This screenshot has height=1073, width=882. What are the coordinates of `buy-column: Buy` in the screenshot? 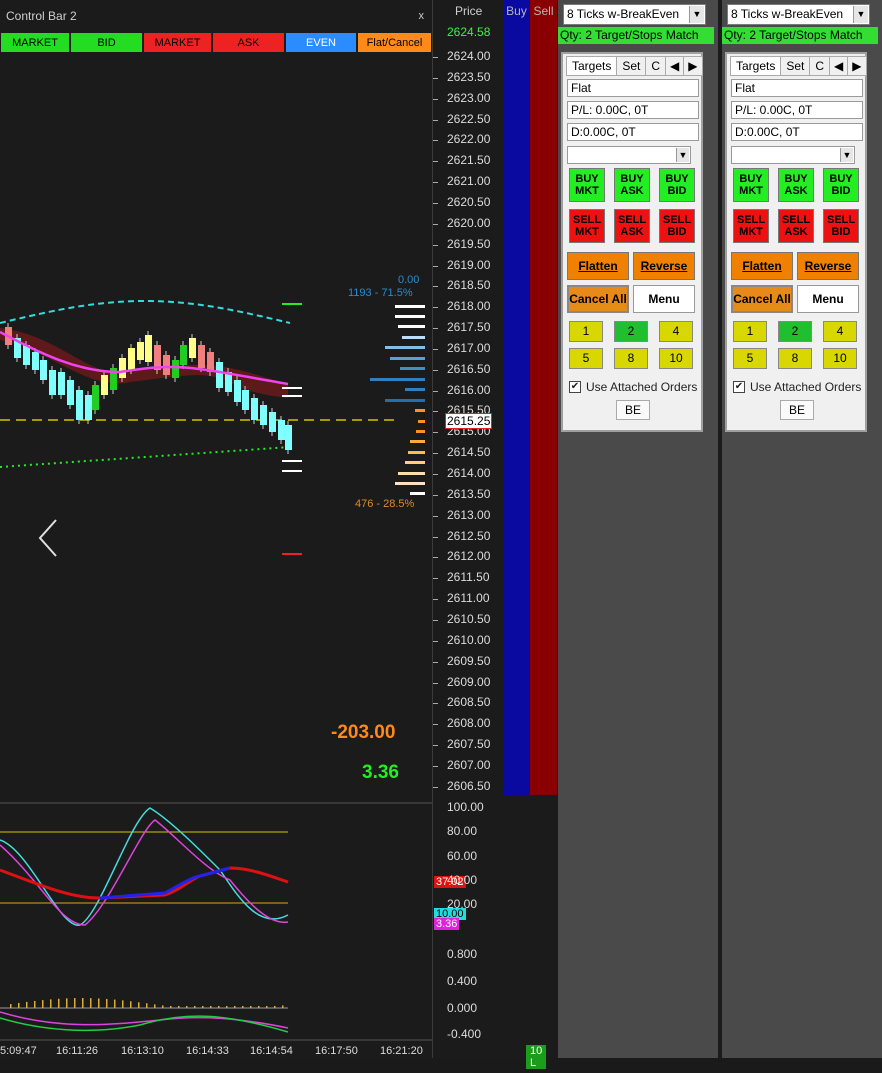 It's located at (516, 397).